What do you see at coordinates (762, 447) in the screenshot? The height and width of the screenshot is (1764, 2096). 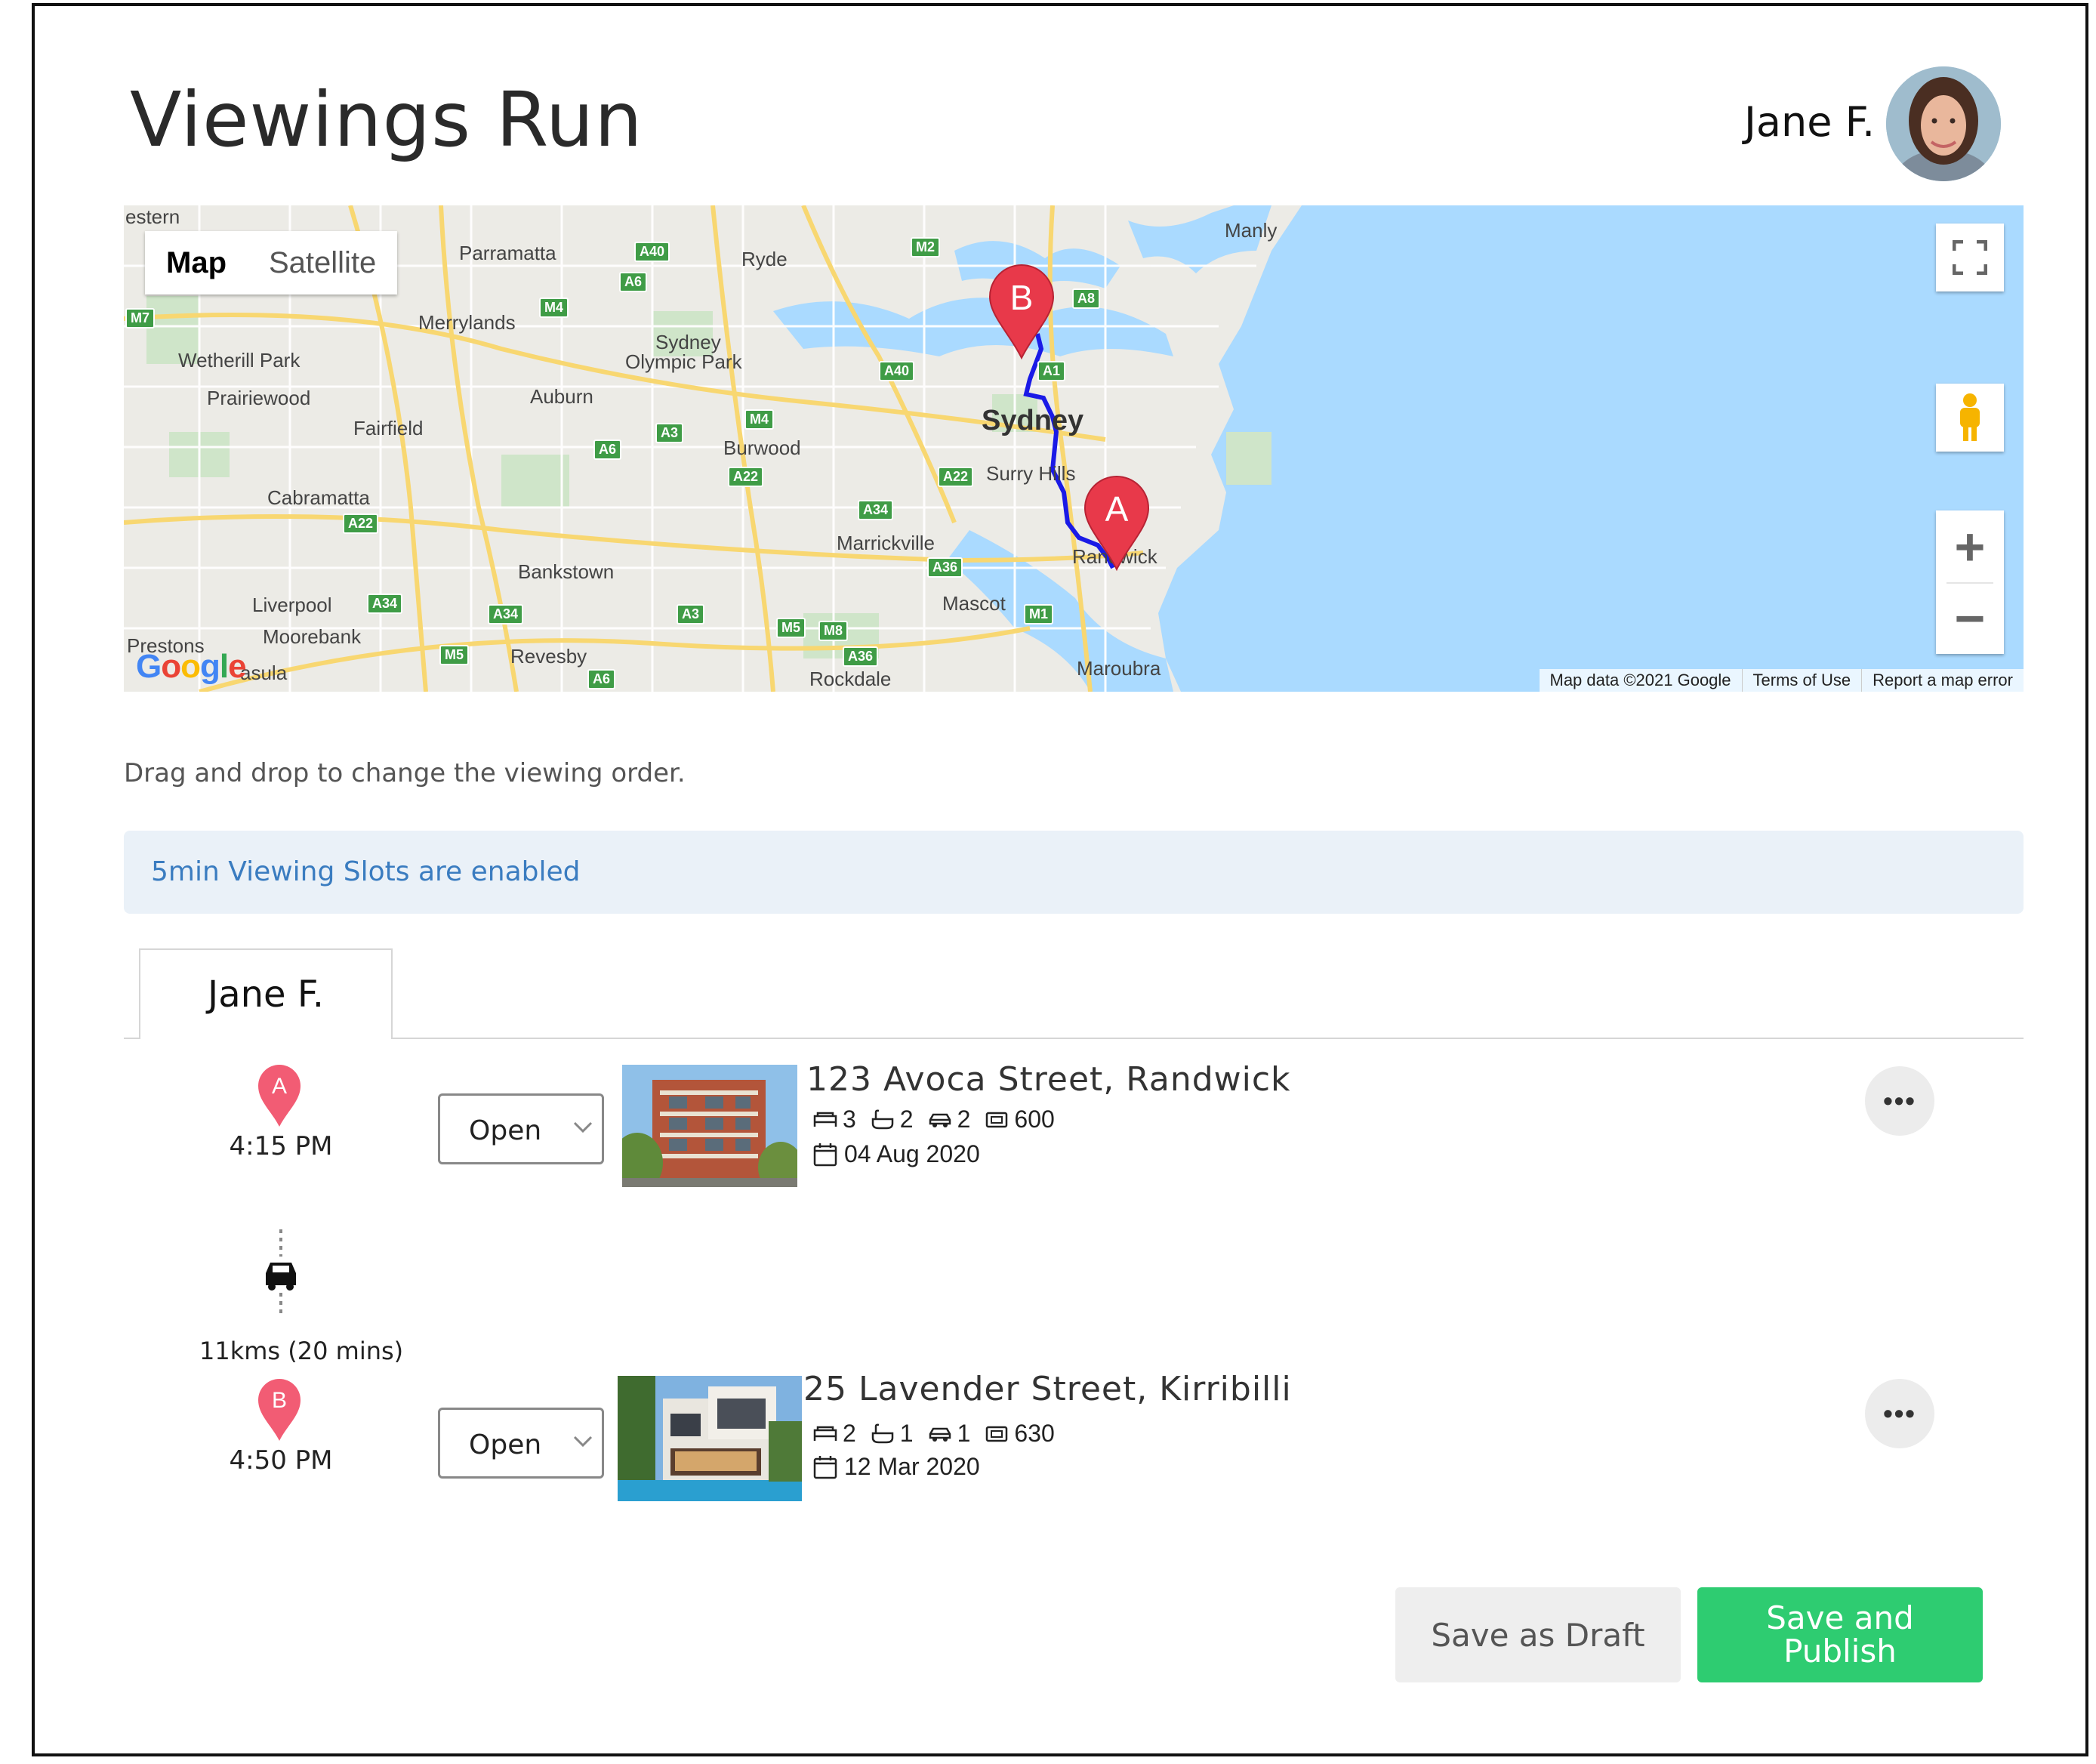 I see `map-label: Burwood` at bounding box center [762, 447].